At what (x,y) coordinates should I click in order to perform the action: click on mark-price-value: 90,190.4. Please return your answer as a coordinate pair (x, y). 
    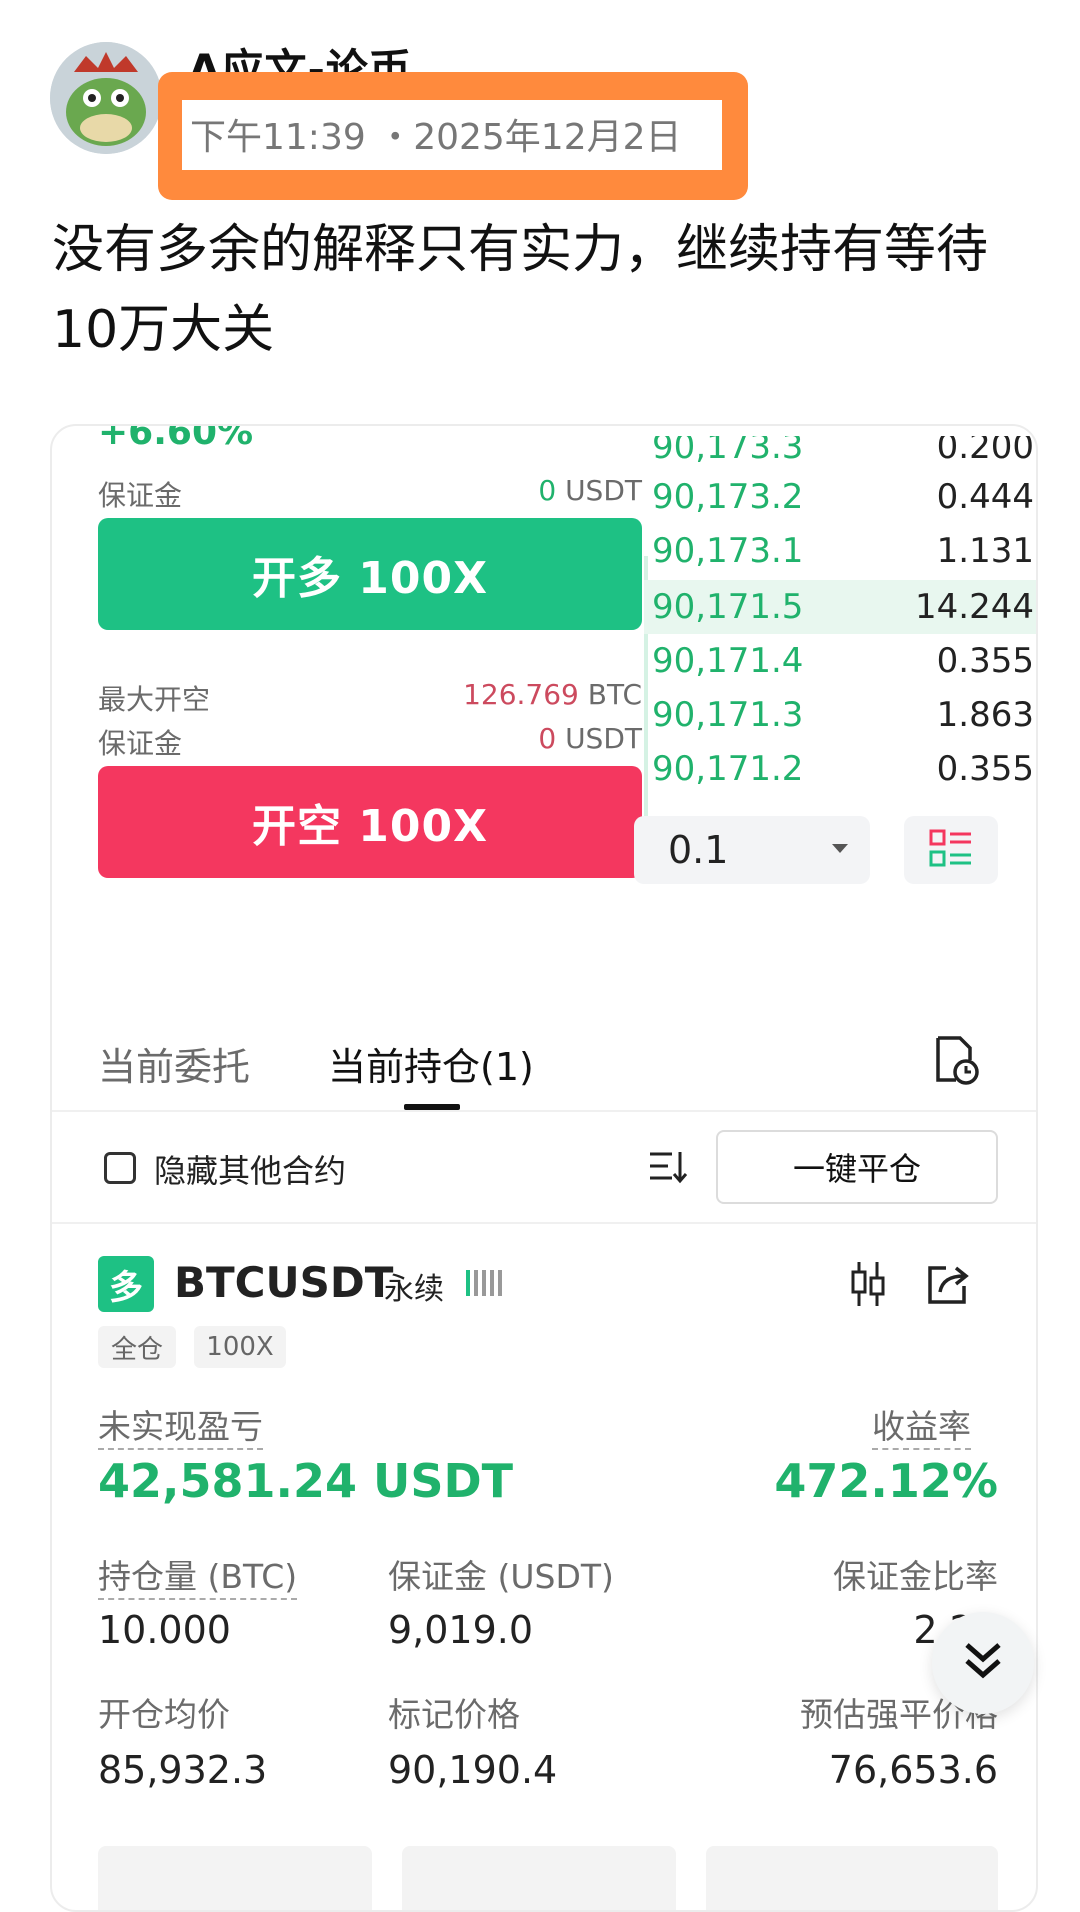
    Looking at the image, I should click on (473, 1770).